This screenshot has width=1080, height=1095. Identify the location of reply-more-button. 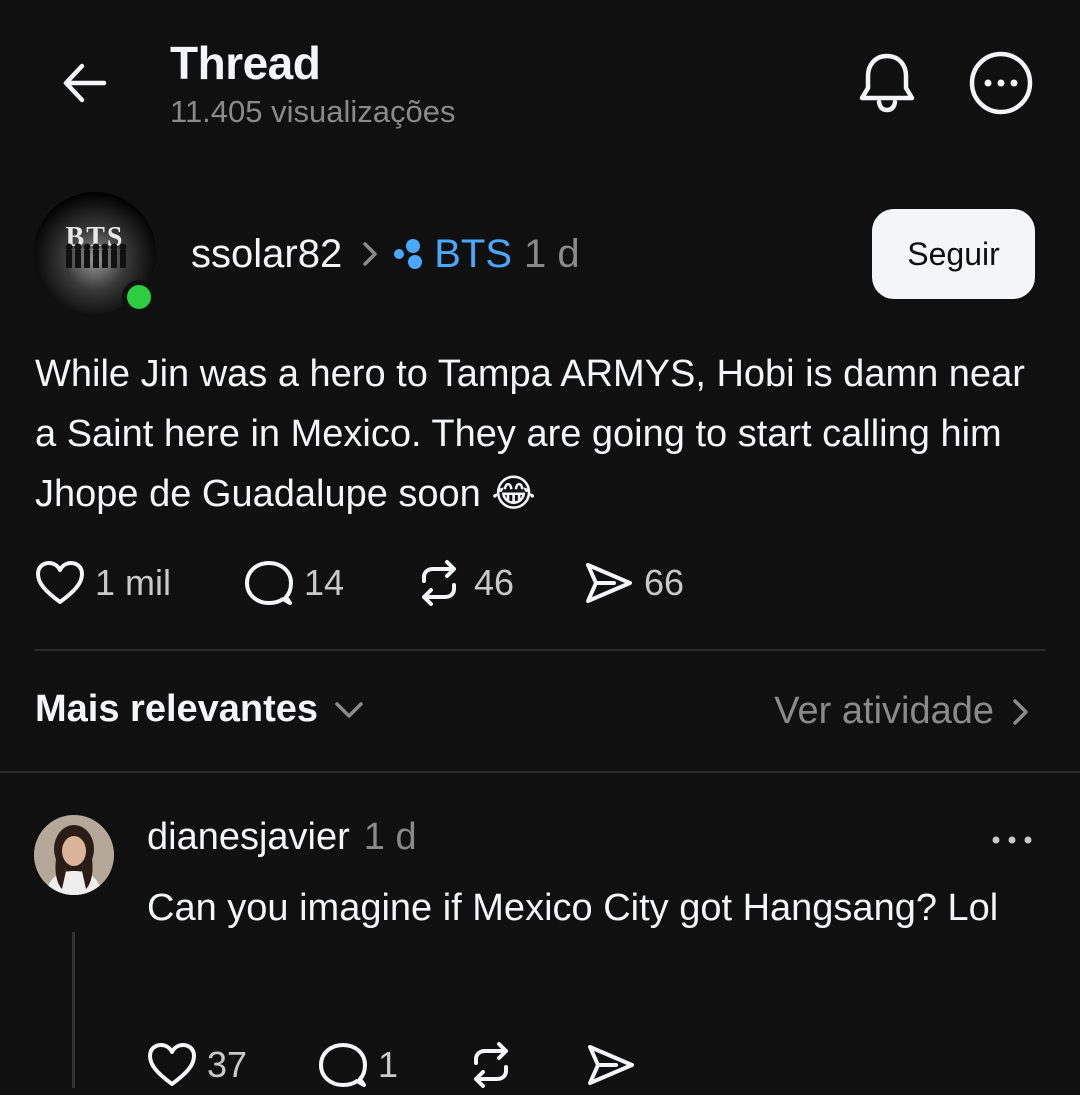
(1012, 840).